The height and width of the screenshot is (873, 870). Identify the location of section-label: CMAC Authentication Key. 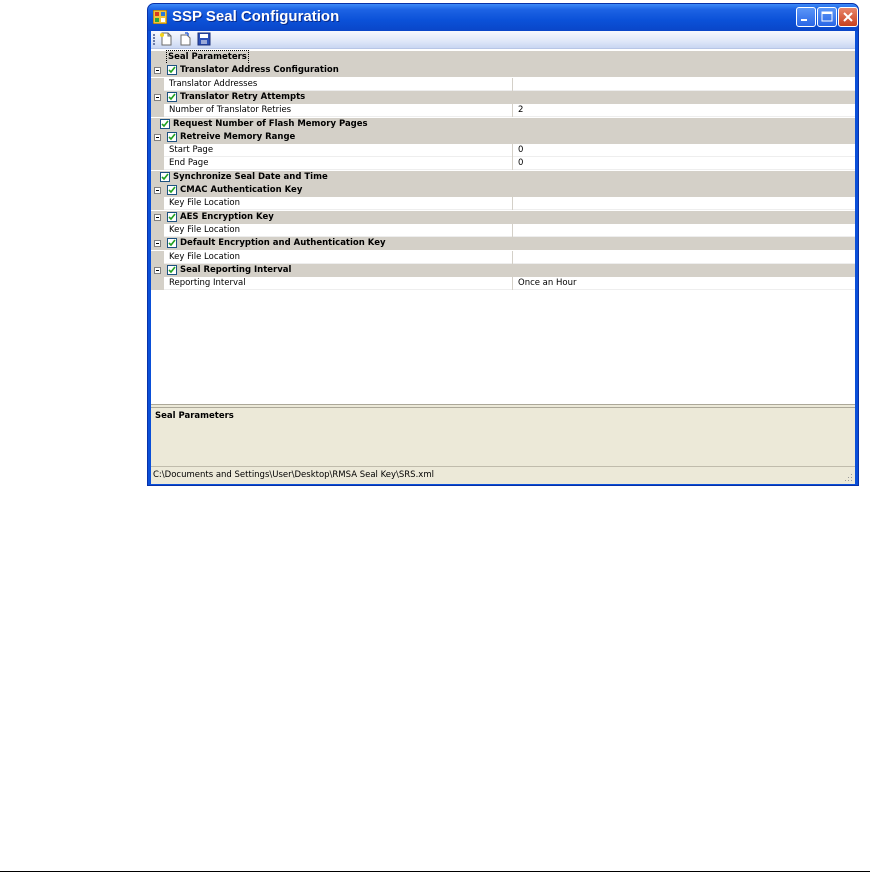
(241, 190).